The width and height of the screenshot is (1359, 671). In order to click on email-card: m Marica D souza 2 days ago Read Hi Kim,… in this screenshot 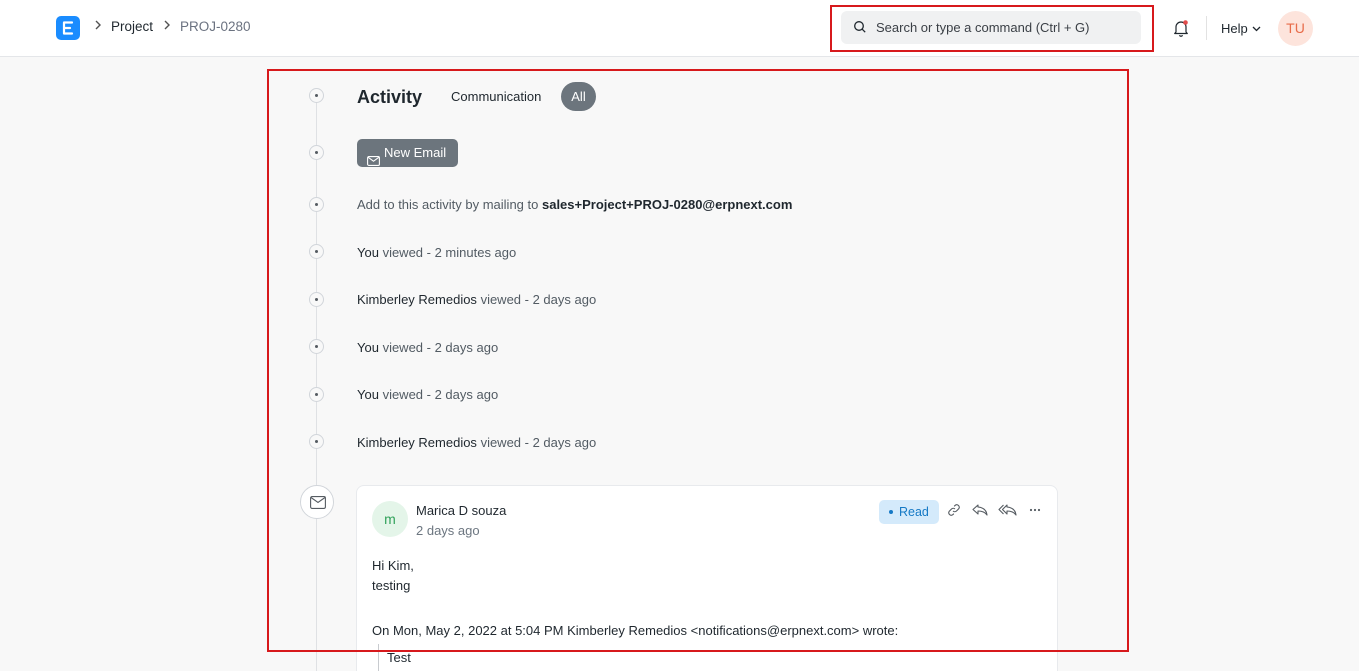, I will do `click(707, 578)`.